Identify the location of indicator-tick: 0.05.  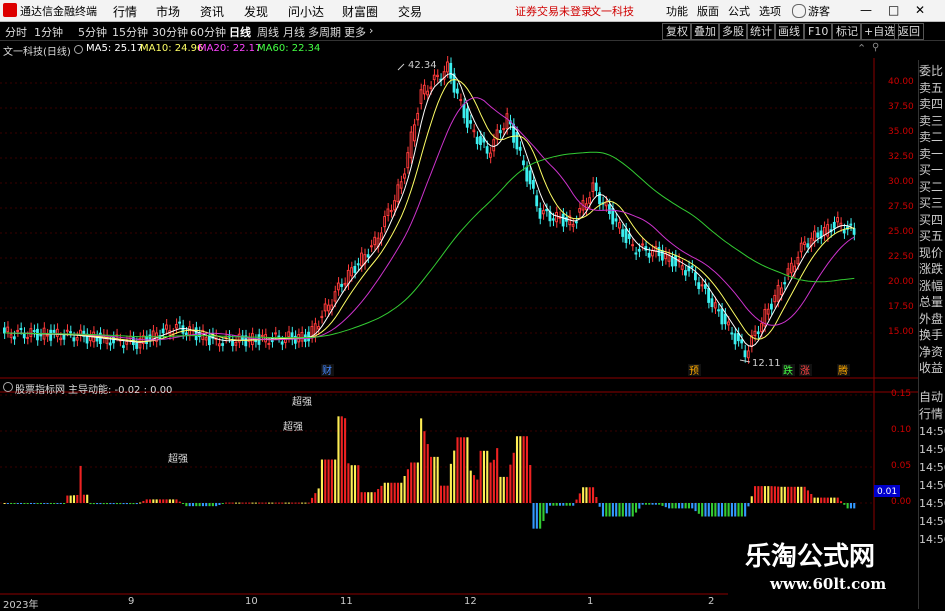
(901, 466).